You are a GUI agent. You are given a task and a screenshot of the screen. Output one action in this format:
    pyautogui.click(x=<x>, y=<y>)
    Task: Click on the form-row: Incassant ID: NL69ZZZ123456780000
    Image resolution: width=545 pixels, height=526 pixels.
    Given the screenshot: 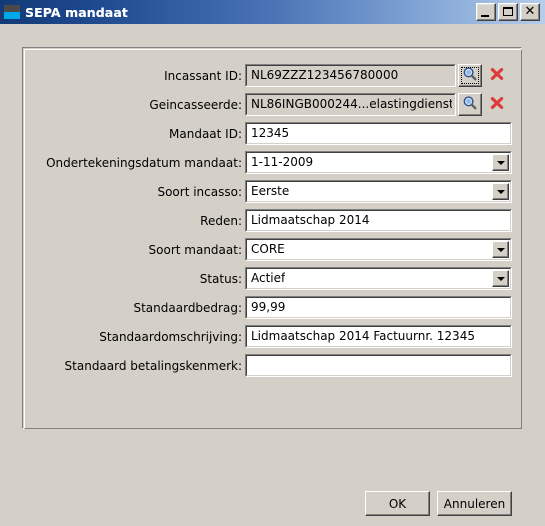 What is the action you would take?
    pyautogui.click(x=272, y=78)
    